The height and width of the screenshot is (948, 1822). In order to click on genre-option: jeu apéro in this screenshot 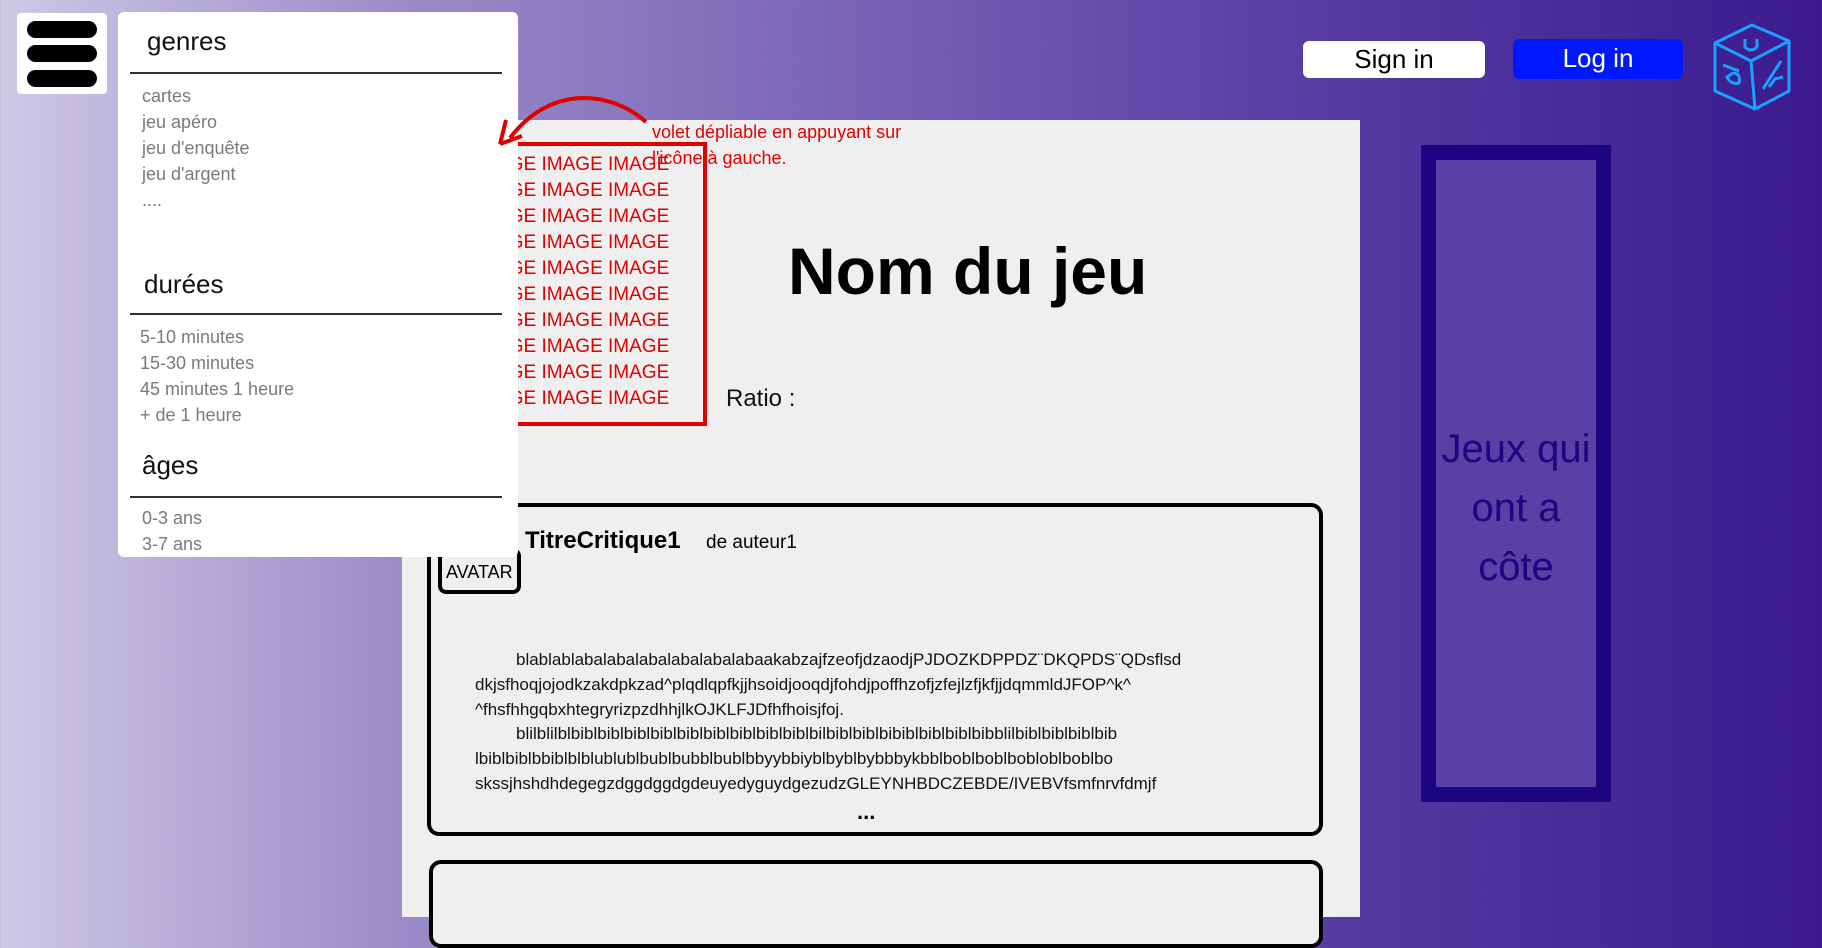, I will do `click(179, 122)`.